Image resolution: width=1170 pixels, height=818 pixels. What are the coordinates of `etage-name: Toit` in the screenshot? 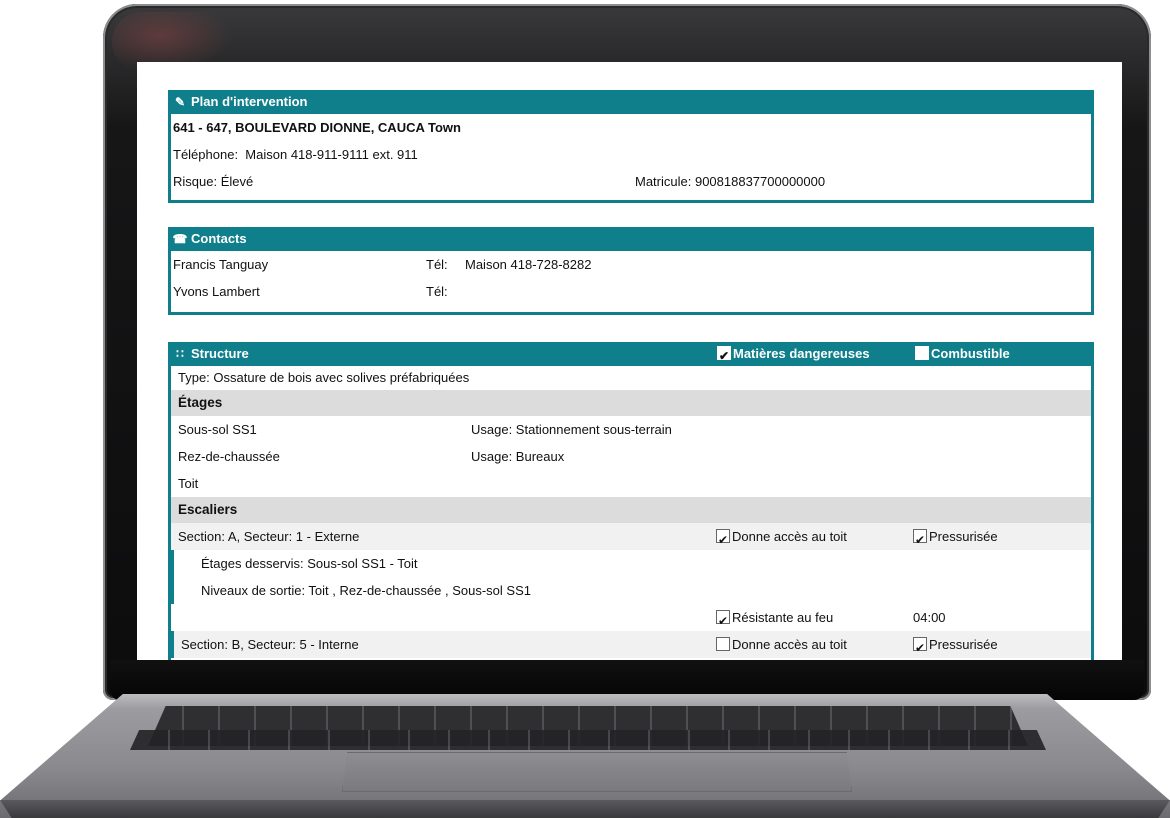 It's located at (188, 483).